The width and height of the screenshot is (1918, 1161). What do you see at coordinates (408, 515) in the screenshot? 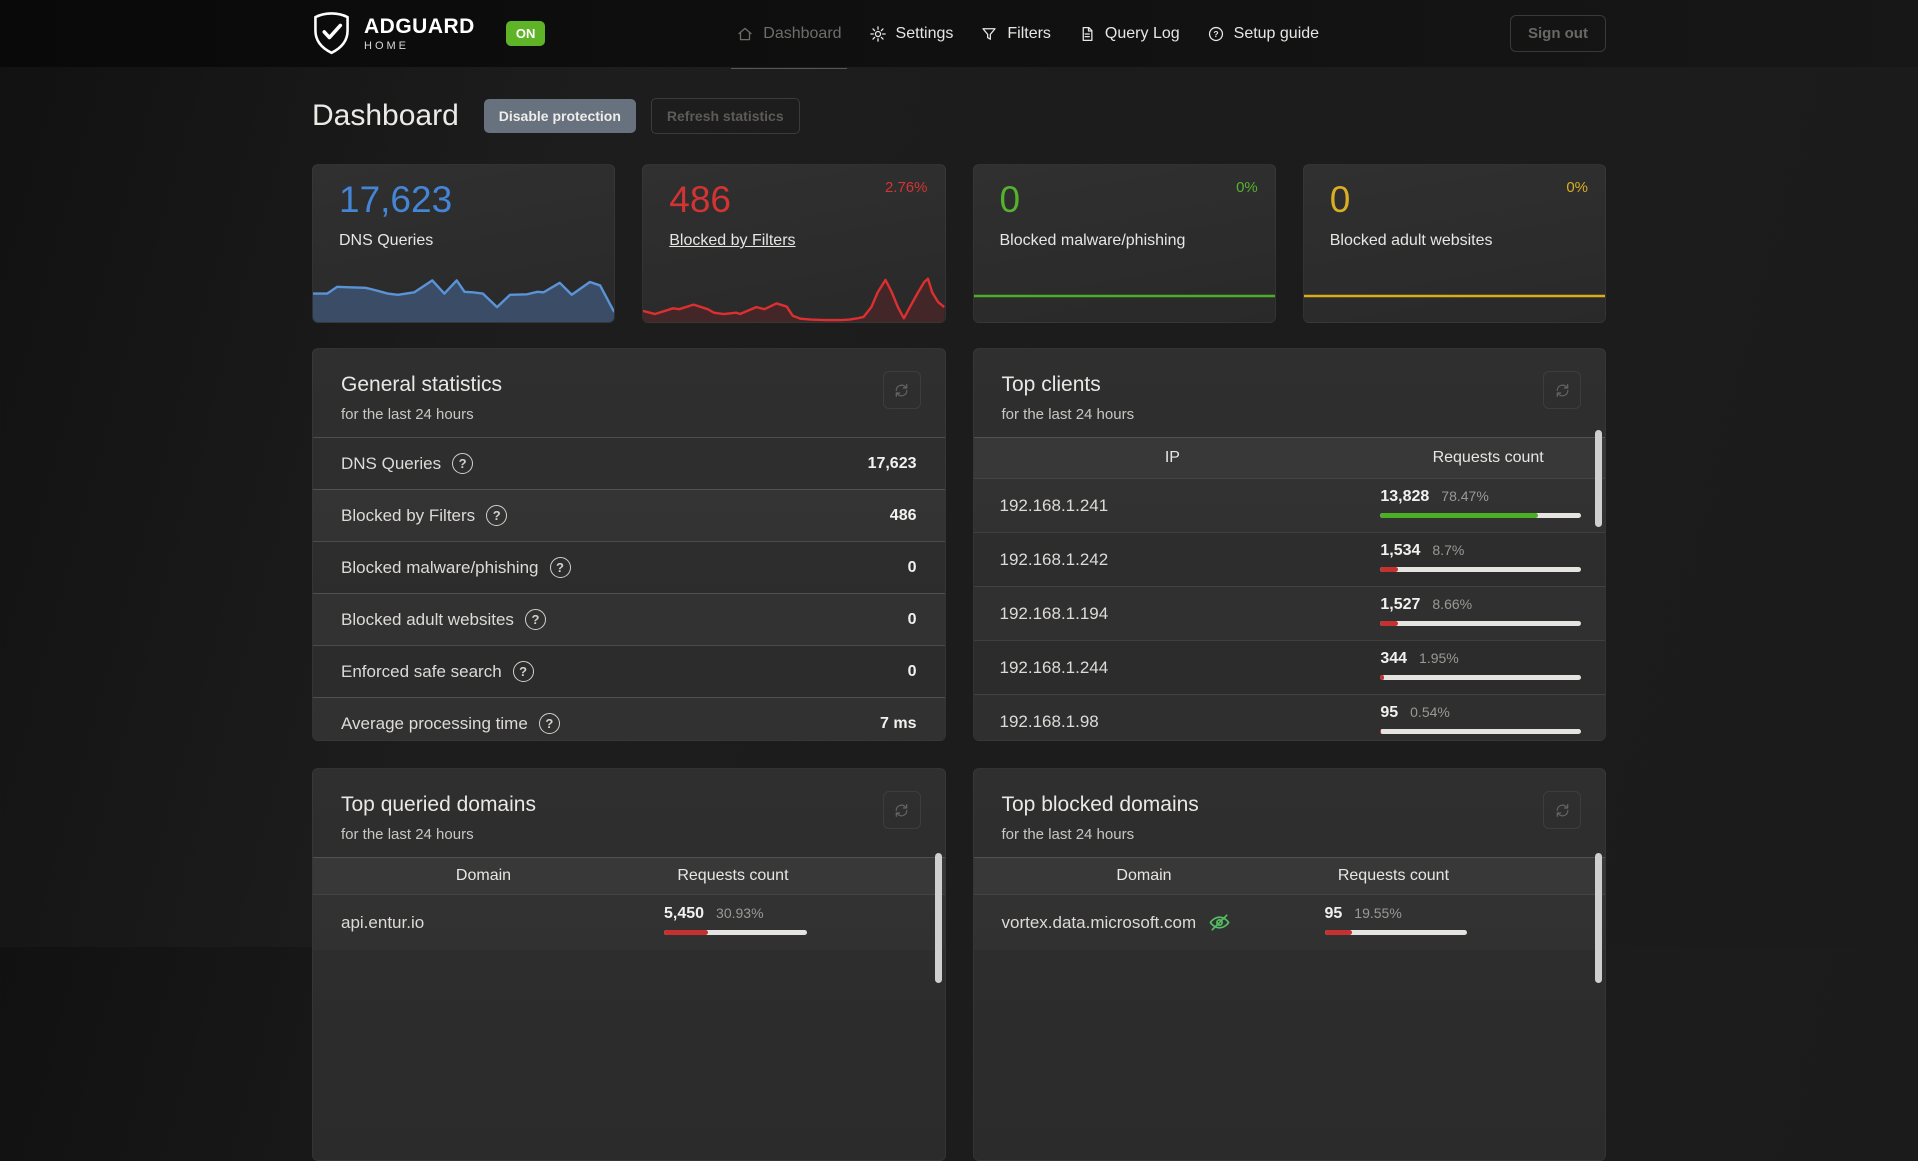
I see `statistics-row-label-text: Blocked by Filters` at bounding box center [408, 515].